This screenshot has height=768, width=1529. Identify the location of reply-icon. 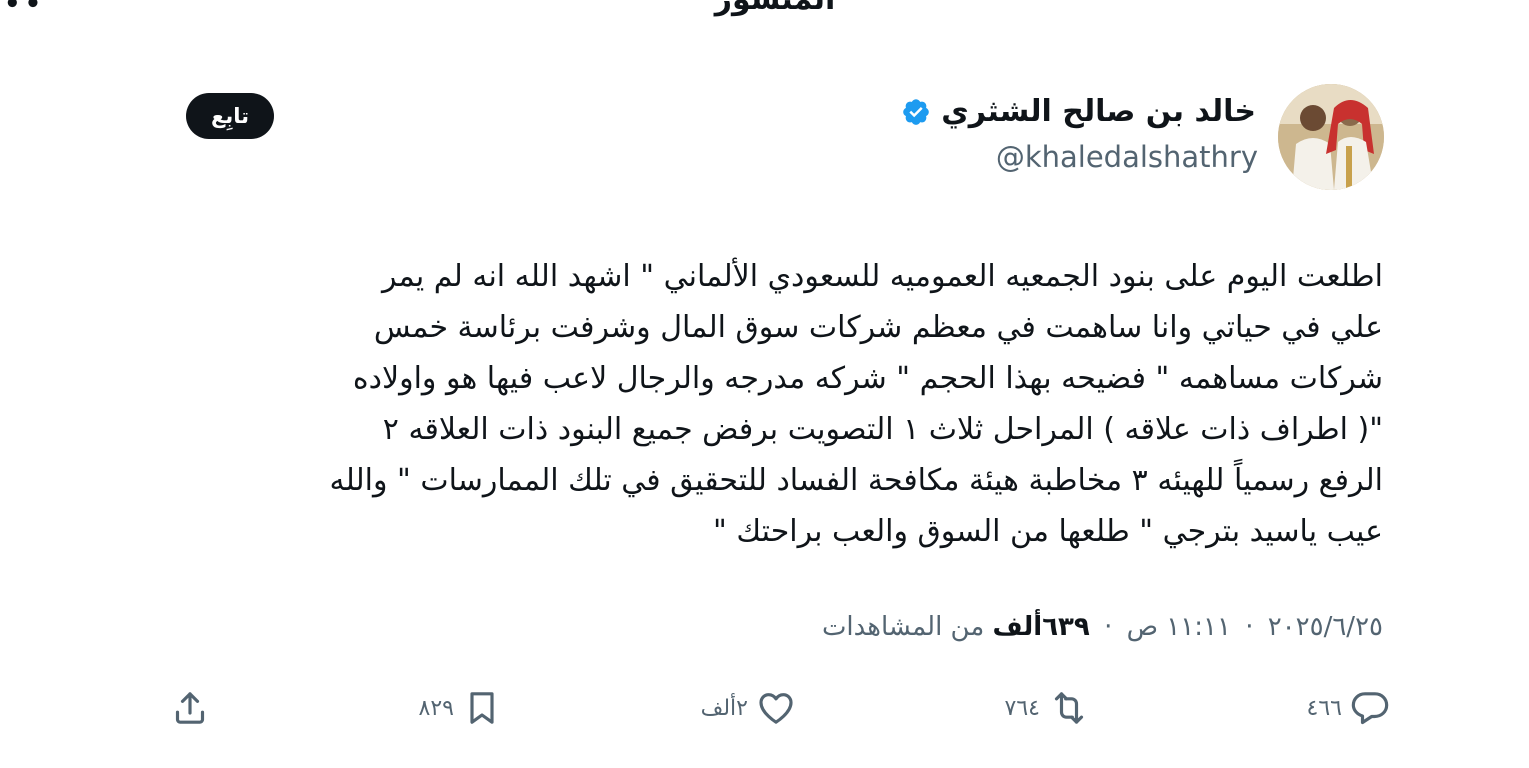
(1370, 708).